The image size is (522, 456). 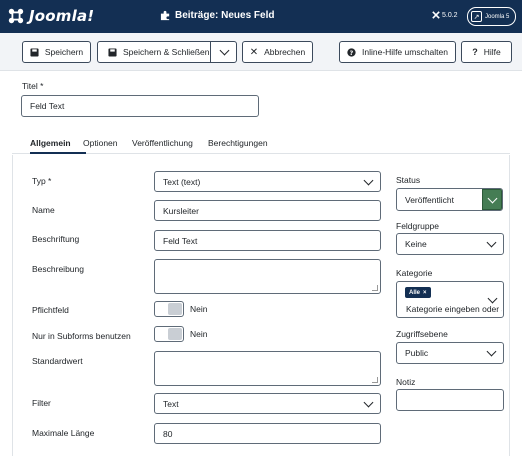 I want to click on save-close-label: Speichern & Schließen, so click(x=166, y=52).